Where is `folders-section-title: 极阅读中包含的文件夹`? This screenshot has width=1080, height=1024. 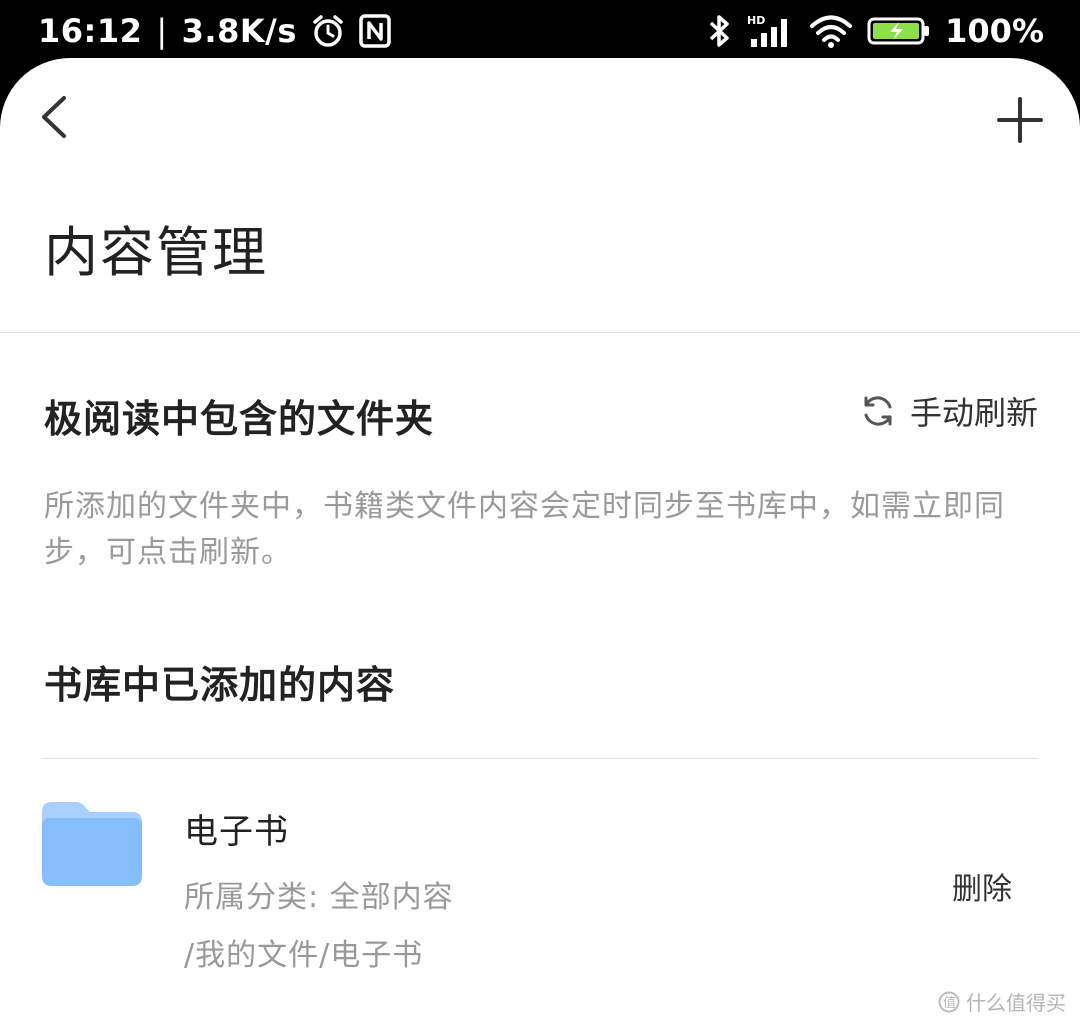 folders-section-title: 极阅读中包含的文件夹 is located at coordinates (239, 419).